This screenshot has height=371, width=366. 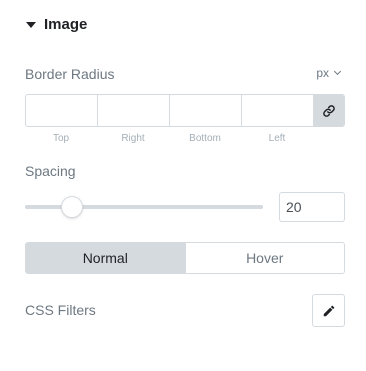 What do you see at coordinates (134, 110) in the screenshot?
I see `radius-right-input` at bounding box center [134, 110].